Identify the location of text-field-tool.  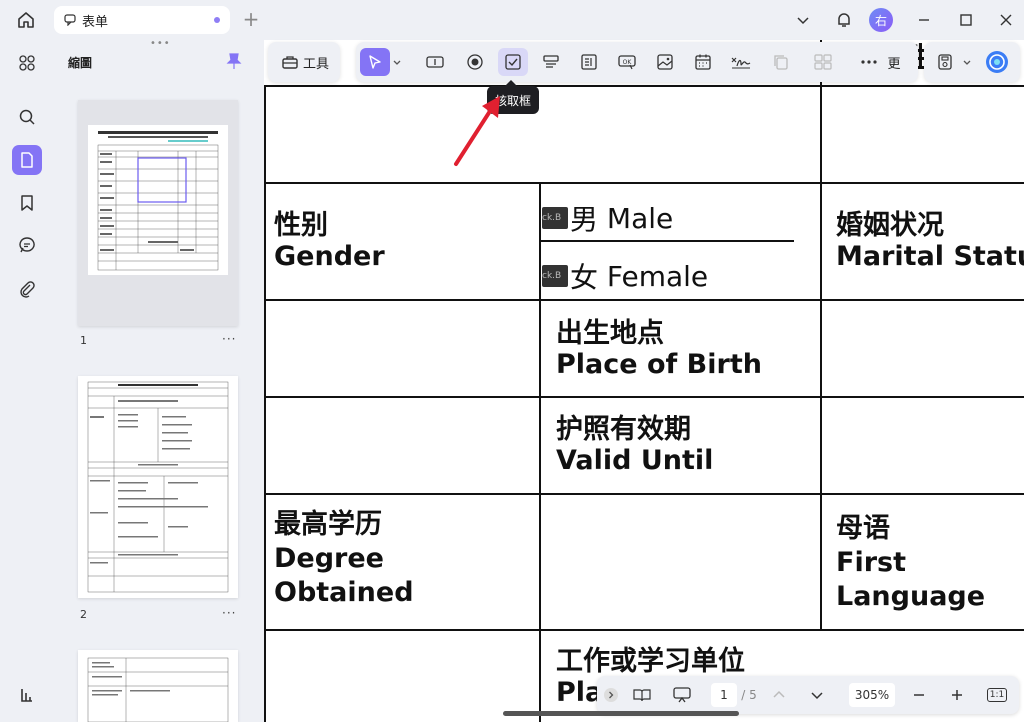
(435, 62).